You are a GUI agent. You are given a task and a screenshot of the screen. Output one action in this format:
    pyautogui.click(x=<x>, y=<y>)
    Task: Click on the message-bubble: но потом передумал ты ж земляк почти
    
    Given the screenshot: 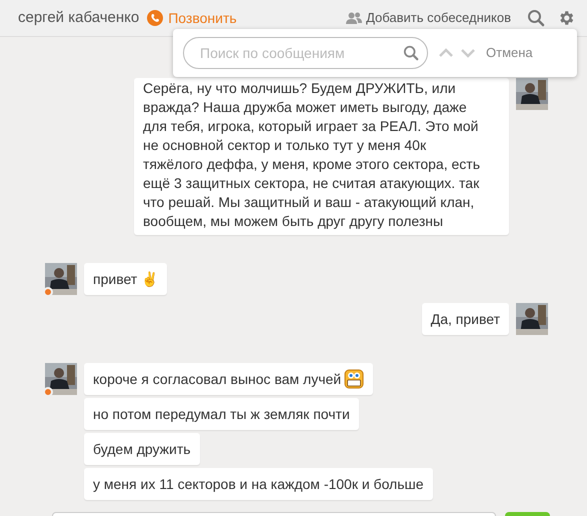 What is the action you would take?
    pyautogui.click(x=221, y=414)
    